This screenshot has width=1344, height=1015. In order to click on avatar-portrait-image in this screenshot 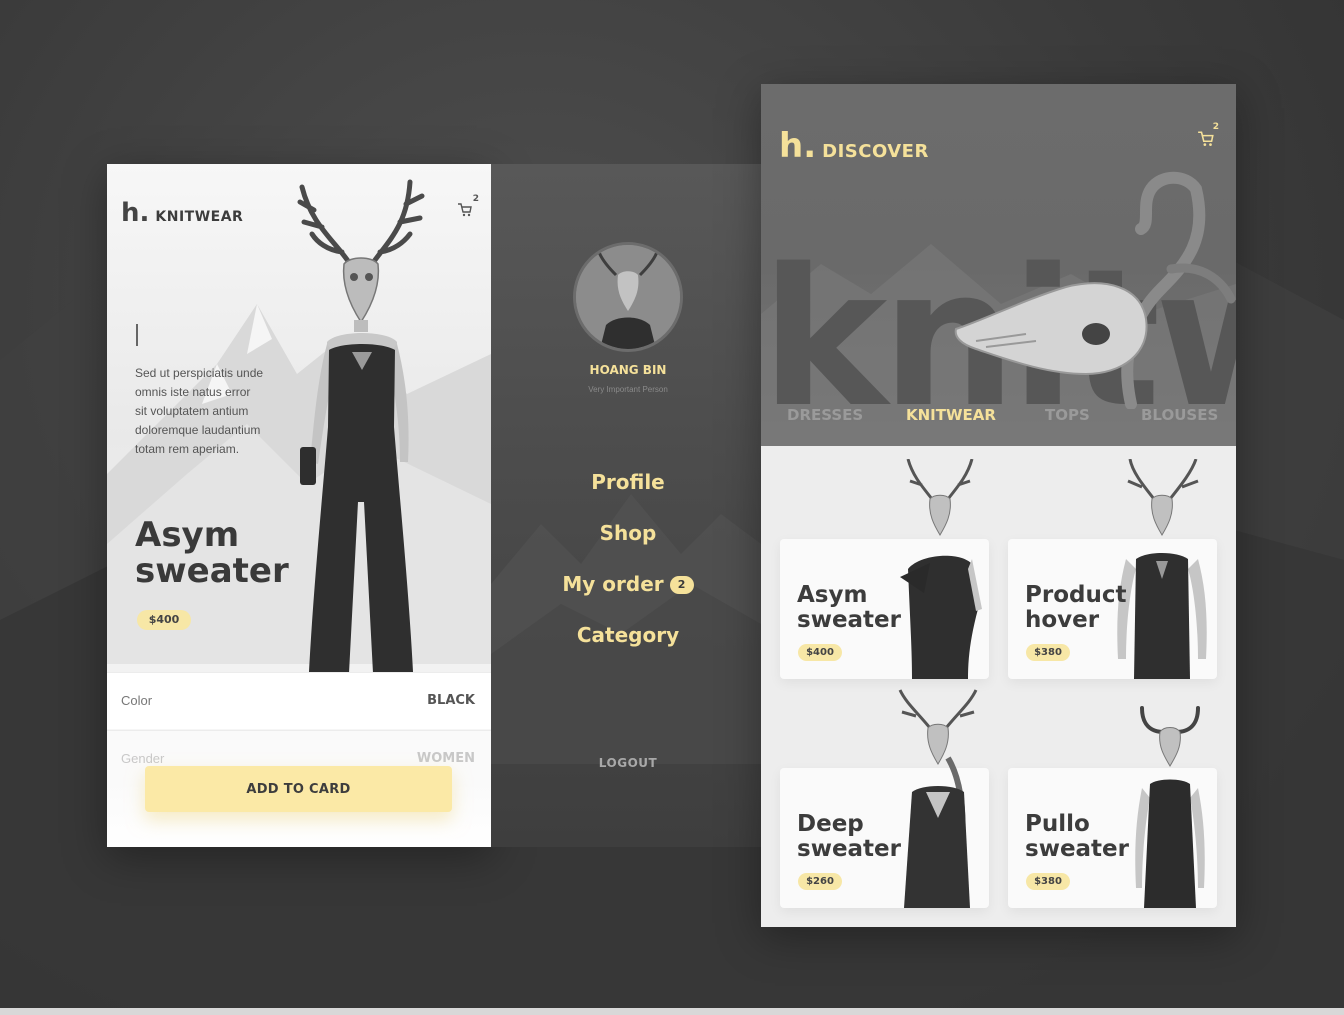, I will do `click(628, 297)`.